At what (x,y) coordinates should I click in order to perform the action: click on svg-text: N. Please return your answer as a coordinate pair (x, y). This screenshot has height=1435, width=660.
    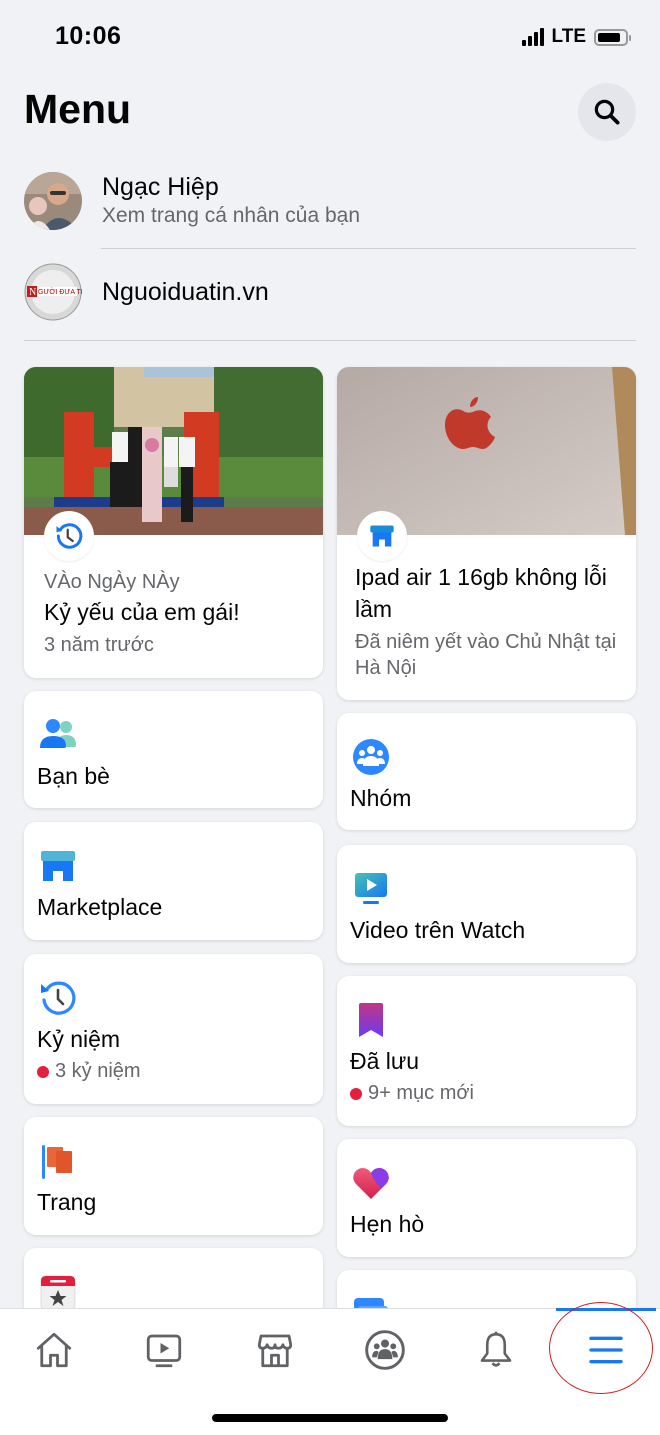
    Looking at the image, I should click on (32, 292).